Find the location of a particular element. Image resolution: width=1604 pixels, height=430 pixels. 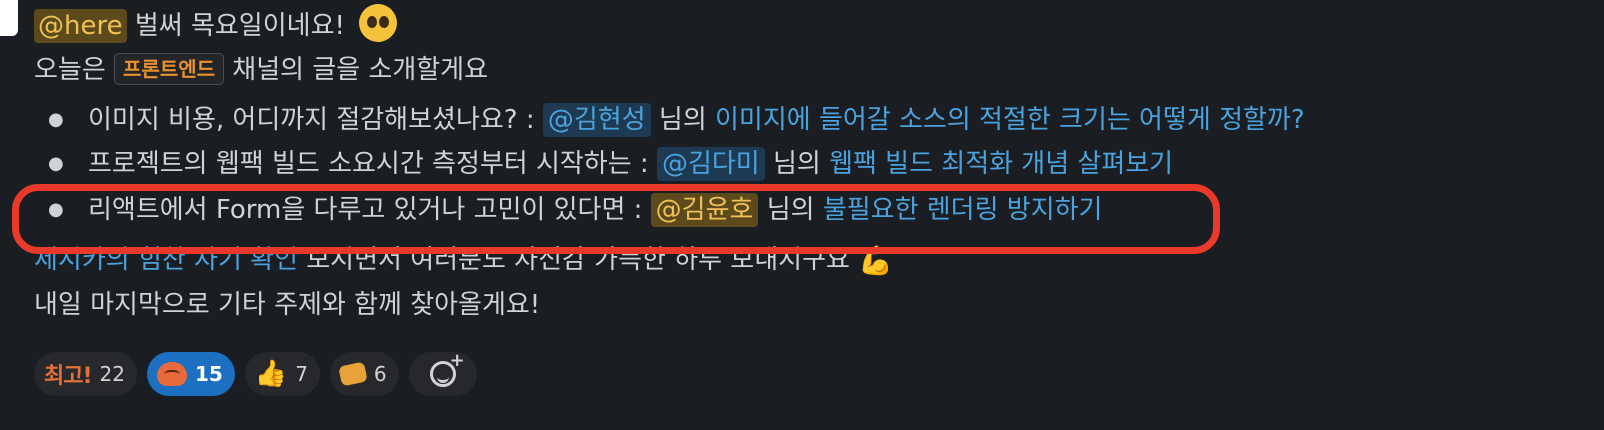

line1-text: 벌써 목요일이네요! is located at coordinates (235, 26).